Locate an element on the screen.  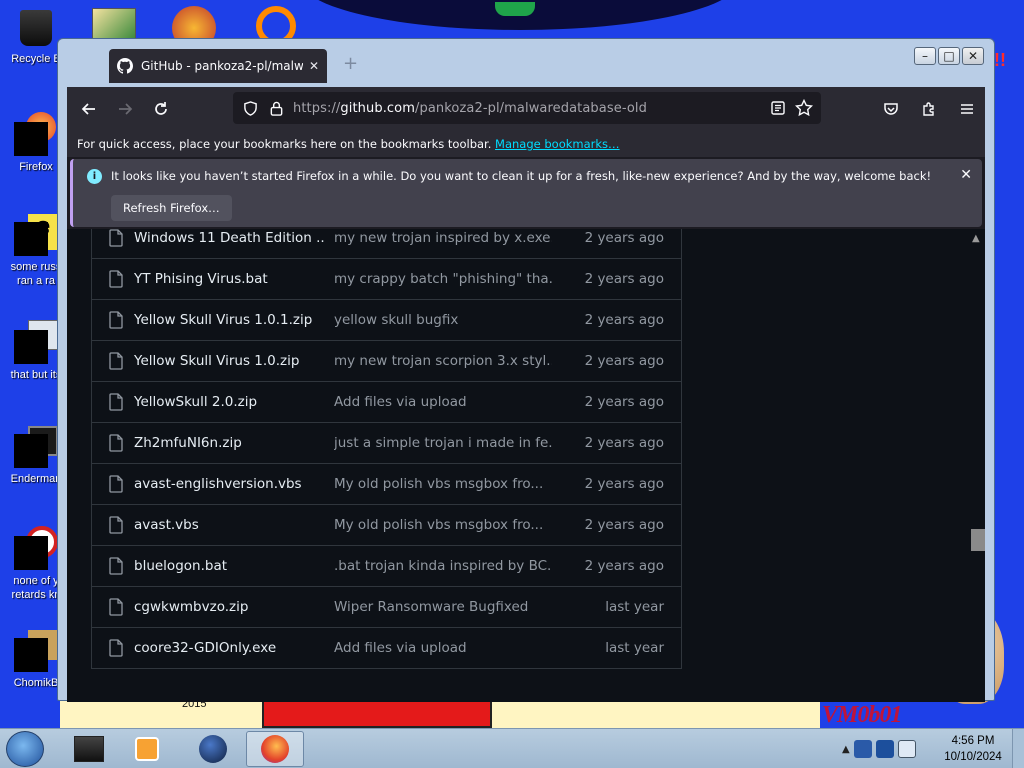
extensions-button is located at coordinates (929, 109).